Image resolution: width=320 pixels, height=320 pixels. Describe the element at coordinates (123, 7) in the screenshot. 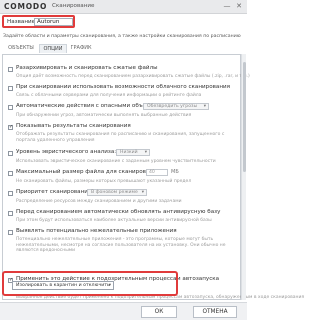

I see `title-bar: COMODO Сканирование — ✕` at that location.